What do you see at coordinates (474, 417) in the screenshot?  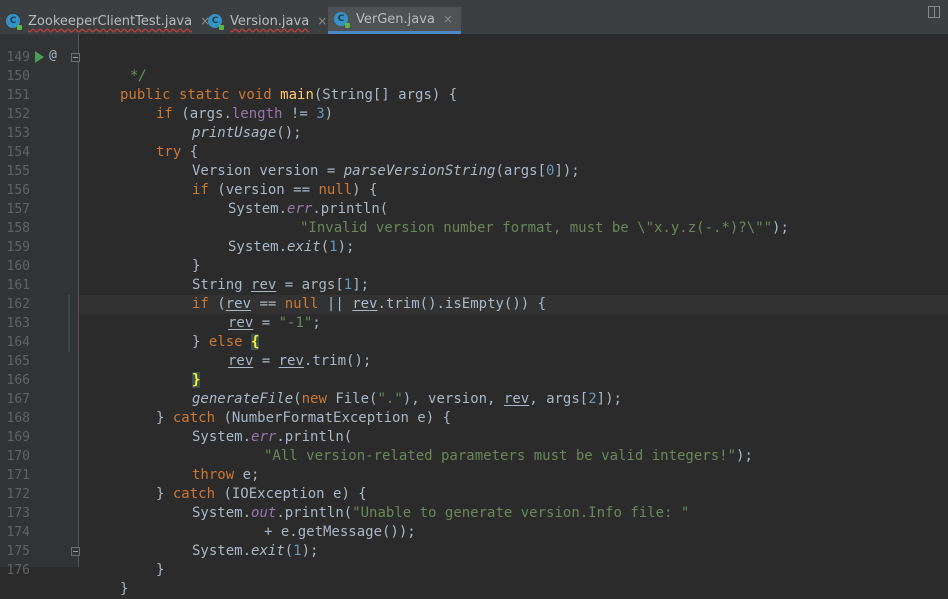 I see `code-line-168: 168 System.err.println(` at bounding box center [474, 417].